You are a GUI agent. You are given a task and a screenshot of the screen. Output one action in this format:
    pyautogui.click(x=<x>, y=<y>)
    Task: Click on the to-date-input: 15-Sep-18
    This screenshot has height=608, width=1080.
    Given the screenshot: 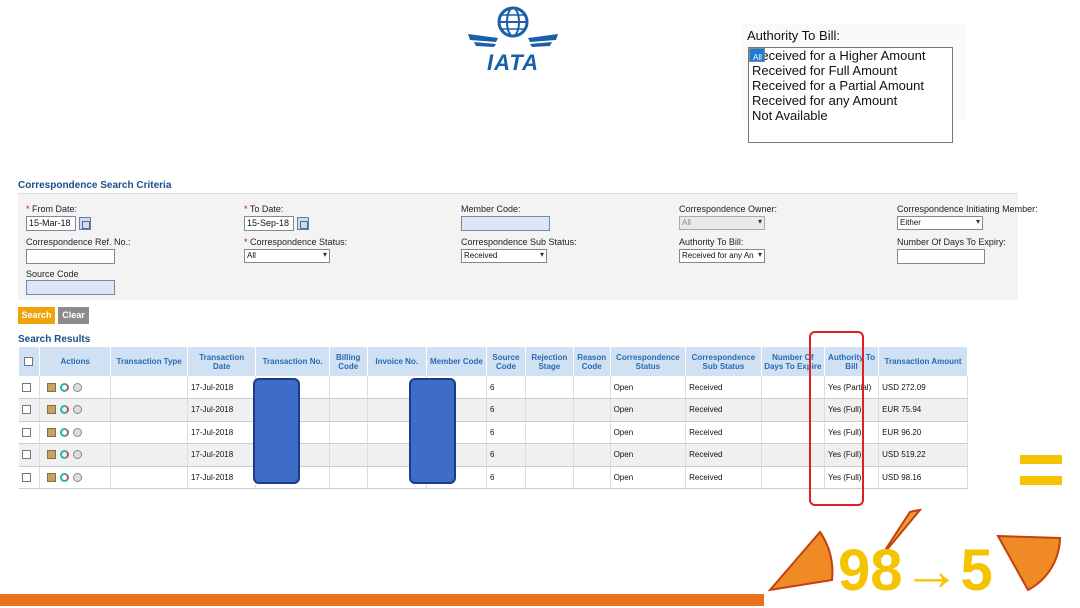 What is the action you would take?
    pyautogui.click(x=269, y=223)
    